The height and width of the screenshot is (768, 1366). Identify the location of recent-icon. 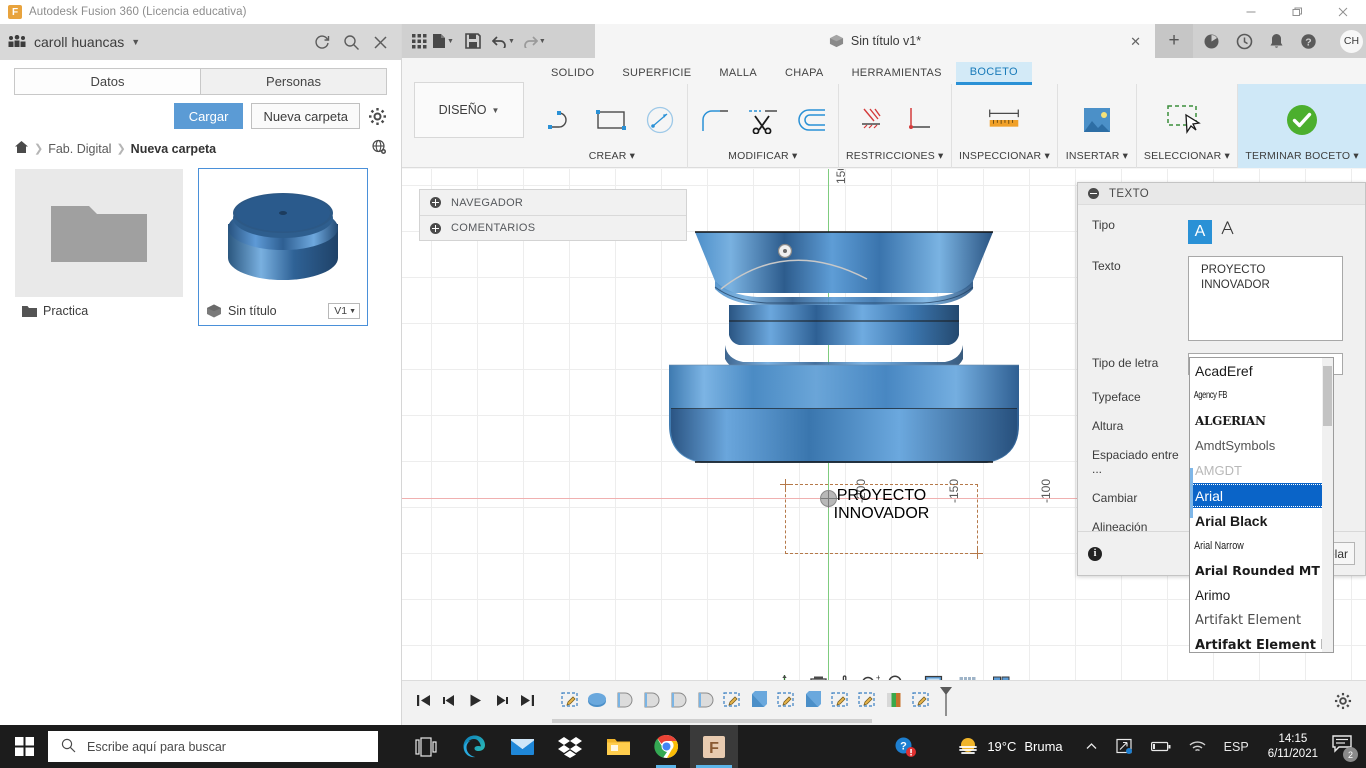
(1244, 41).